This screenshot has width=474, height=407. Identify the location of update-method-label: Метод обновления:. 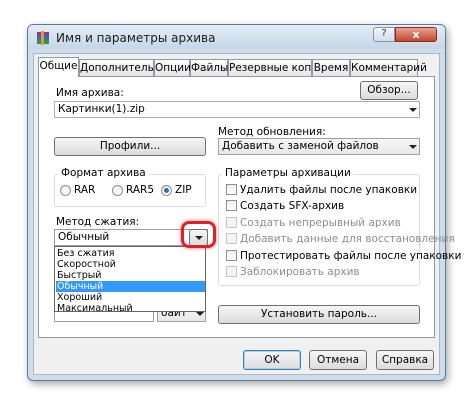
(272, 132).